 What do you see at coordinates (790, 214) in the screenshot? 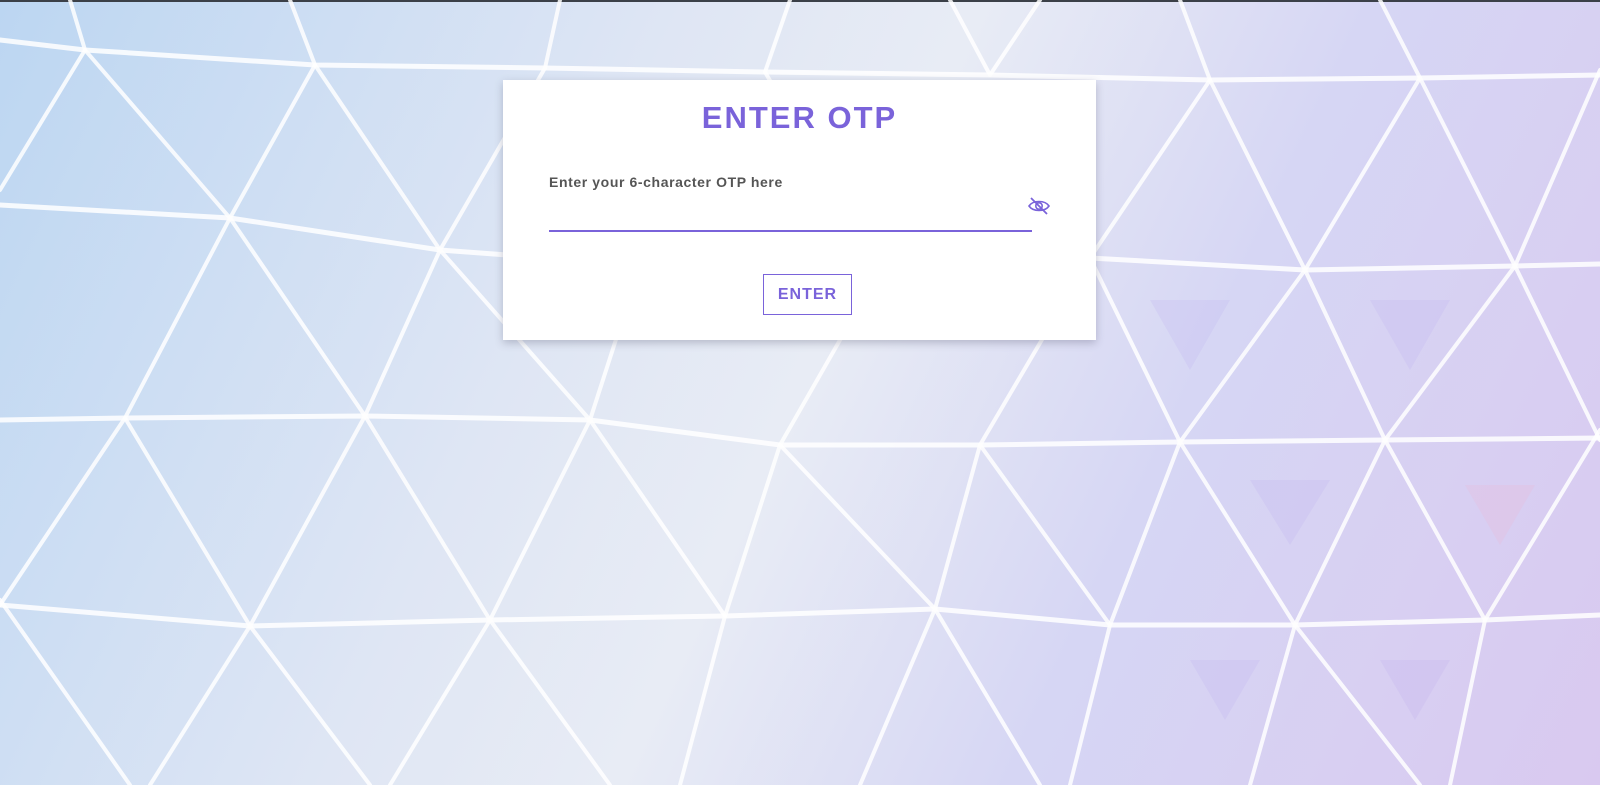
I see `otp-input` at bounding box center [790, 214].